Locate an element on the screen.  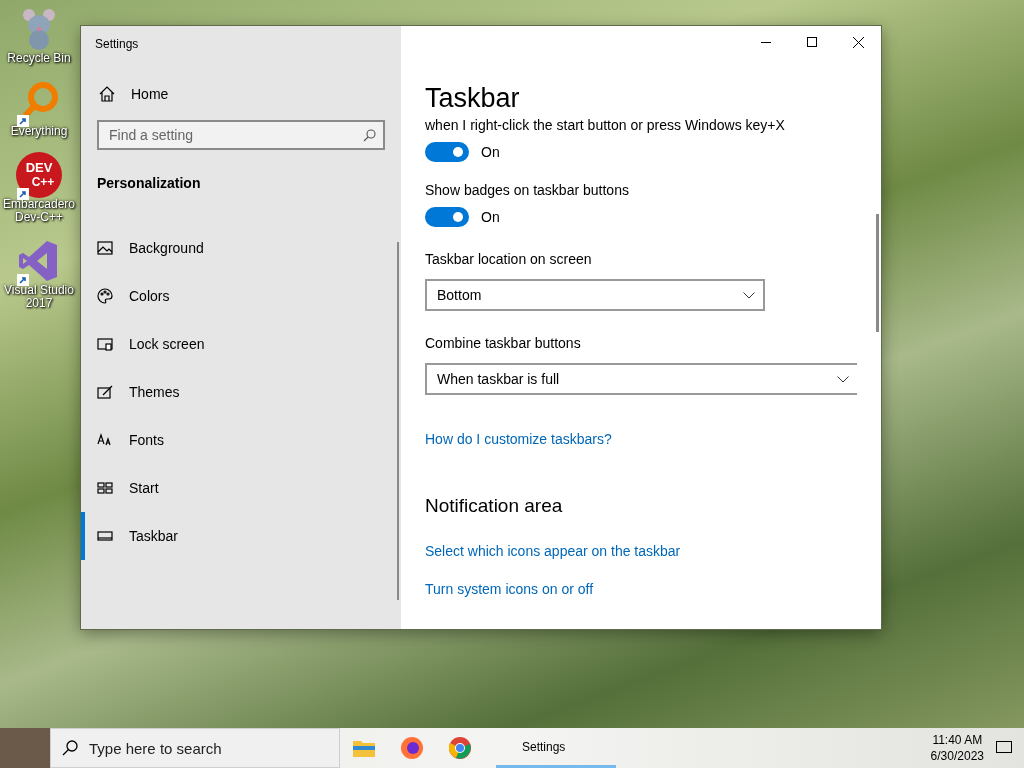
sidebar-item: Fonts is located at coordinates (241, 440).